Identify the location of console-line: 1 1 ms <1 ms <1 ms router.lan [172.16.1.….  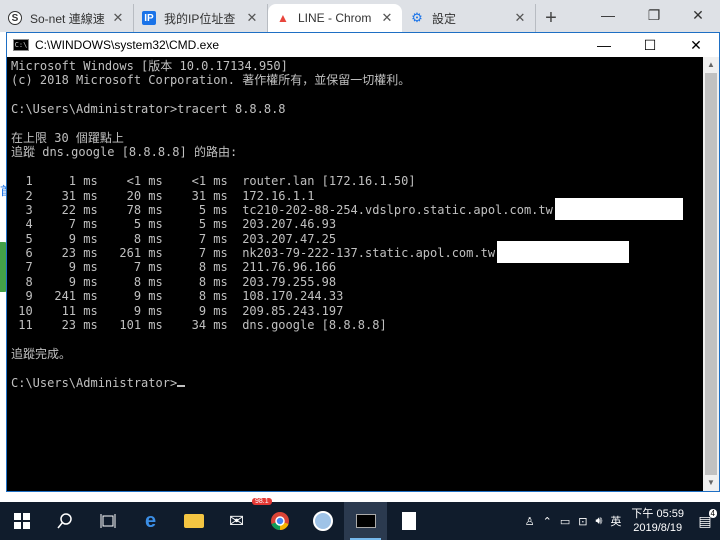
(213, 181).